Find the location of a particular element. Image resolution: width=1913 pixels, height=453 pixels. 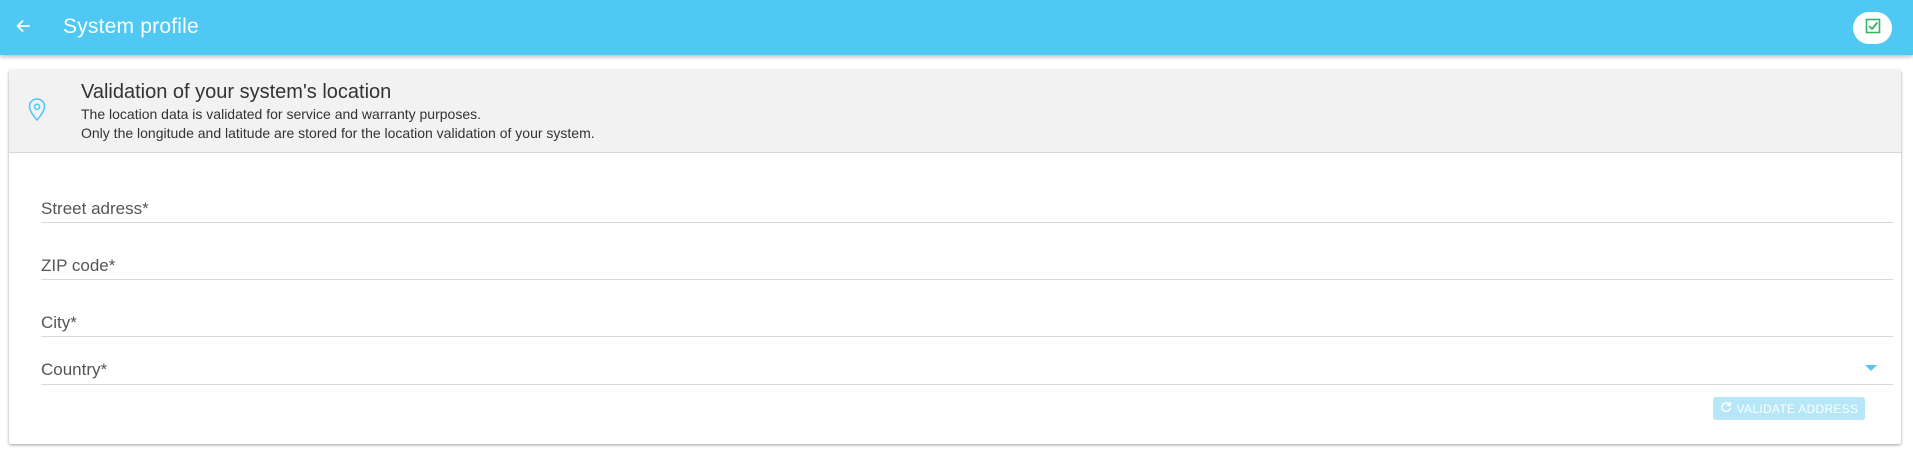

card-title: Validation of your system's location is located at coordinates (236, 92).